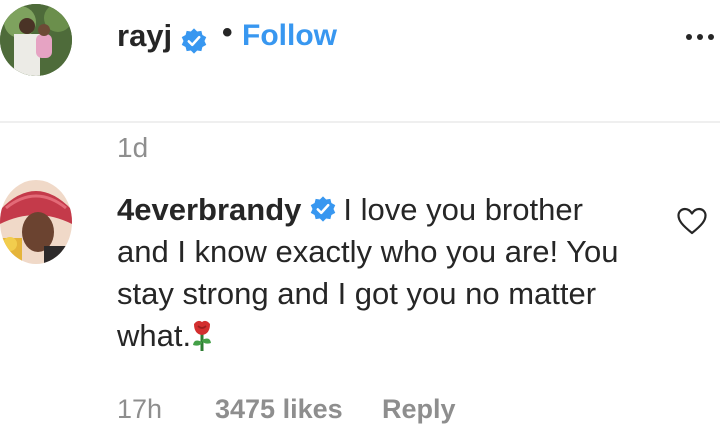 The height and width of the screenshot is (439, 720). I want to click on commenter-username: 4everbrandy, so click(209, 209).